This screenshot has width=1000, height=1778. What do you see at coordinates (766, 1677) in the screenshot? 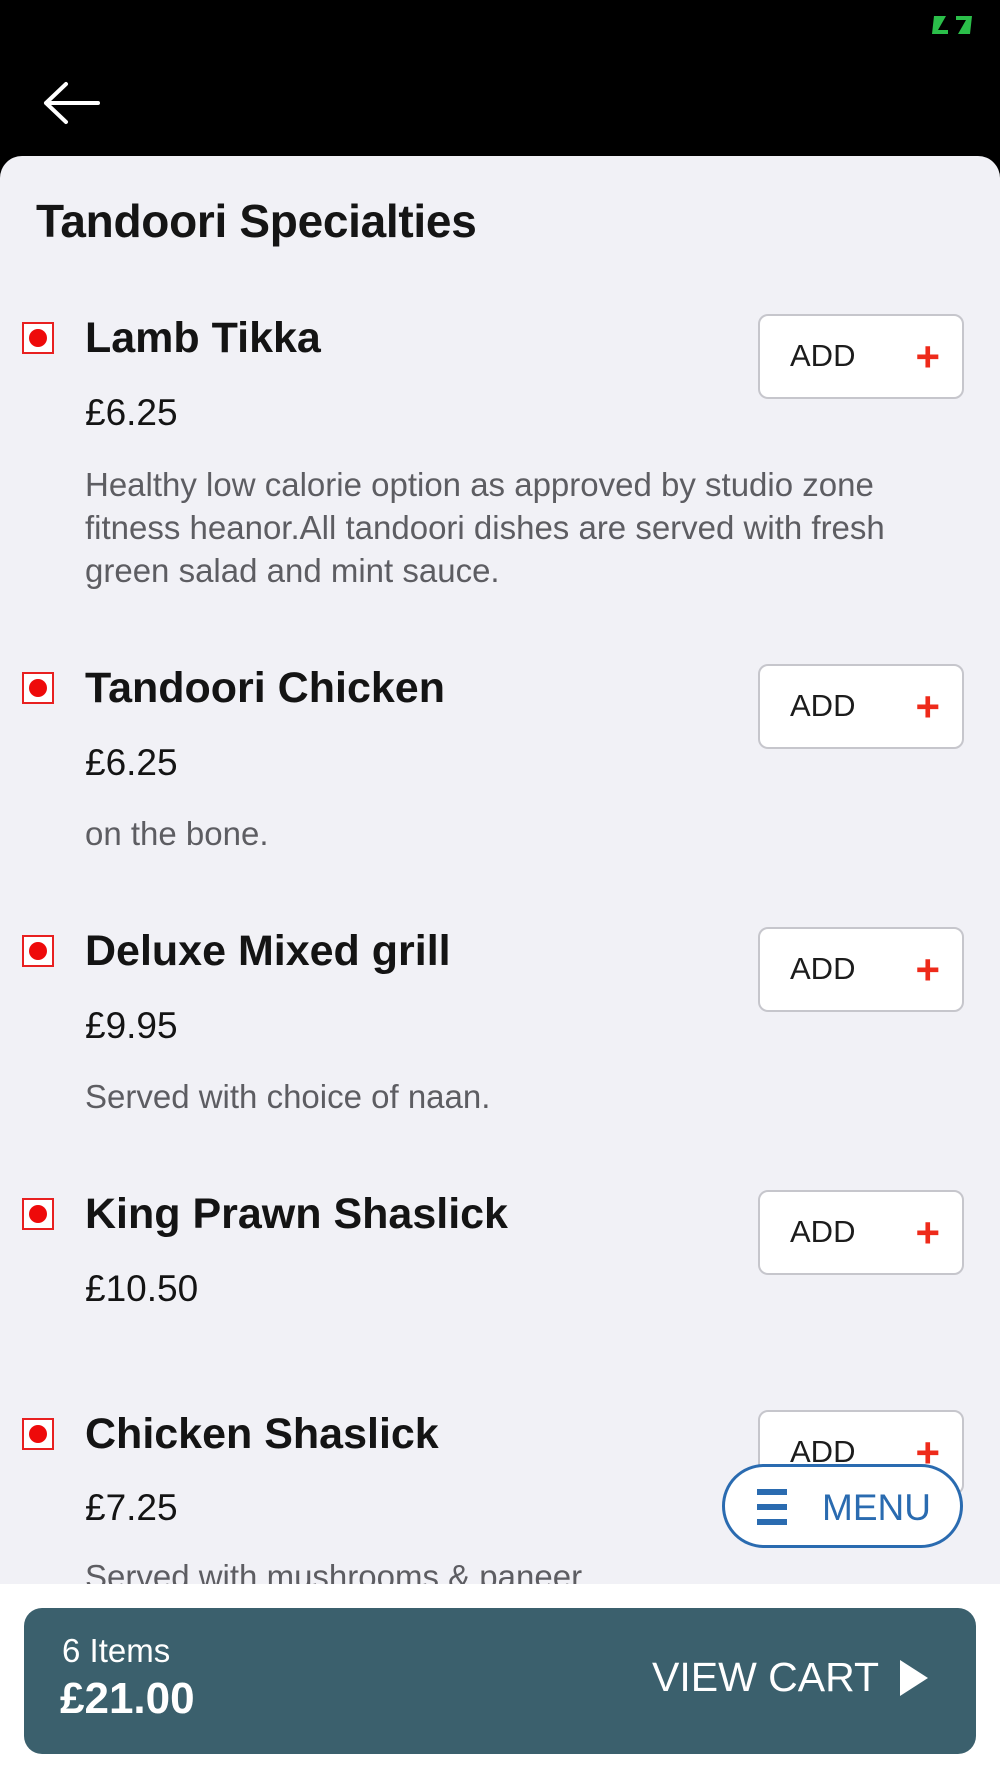
I see `view-cart-label: VIEW CART` at bounding box center [766, 1677].